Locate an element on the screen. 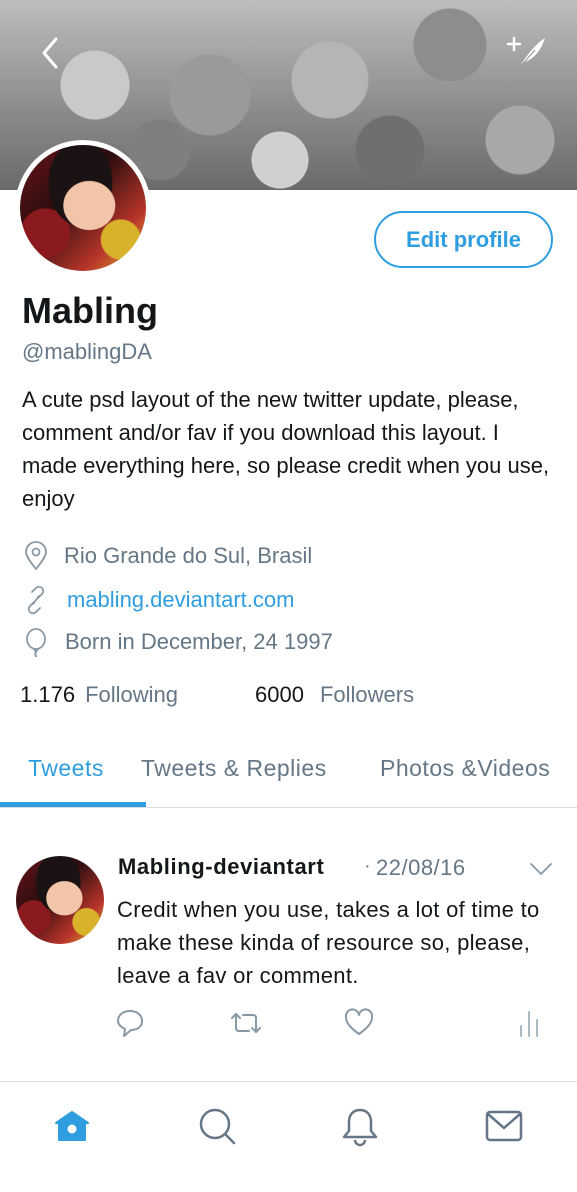 This screenshot has height=1192, width=577. location-pin-icon is located at coordinates (36, 556).